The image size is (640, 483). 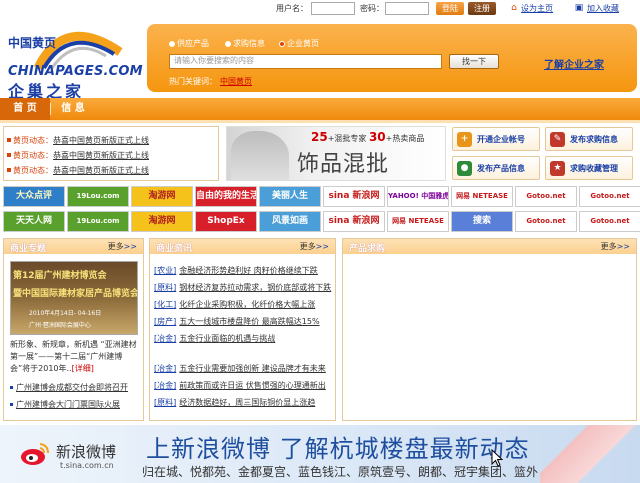 What do you see at coordinates (305, 61) in the screenshot?
I see `search-input: 请输入你要搜索的内容` at bounding box center [305, 61].